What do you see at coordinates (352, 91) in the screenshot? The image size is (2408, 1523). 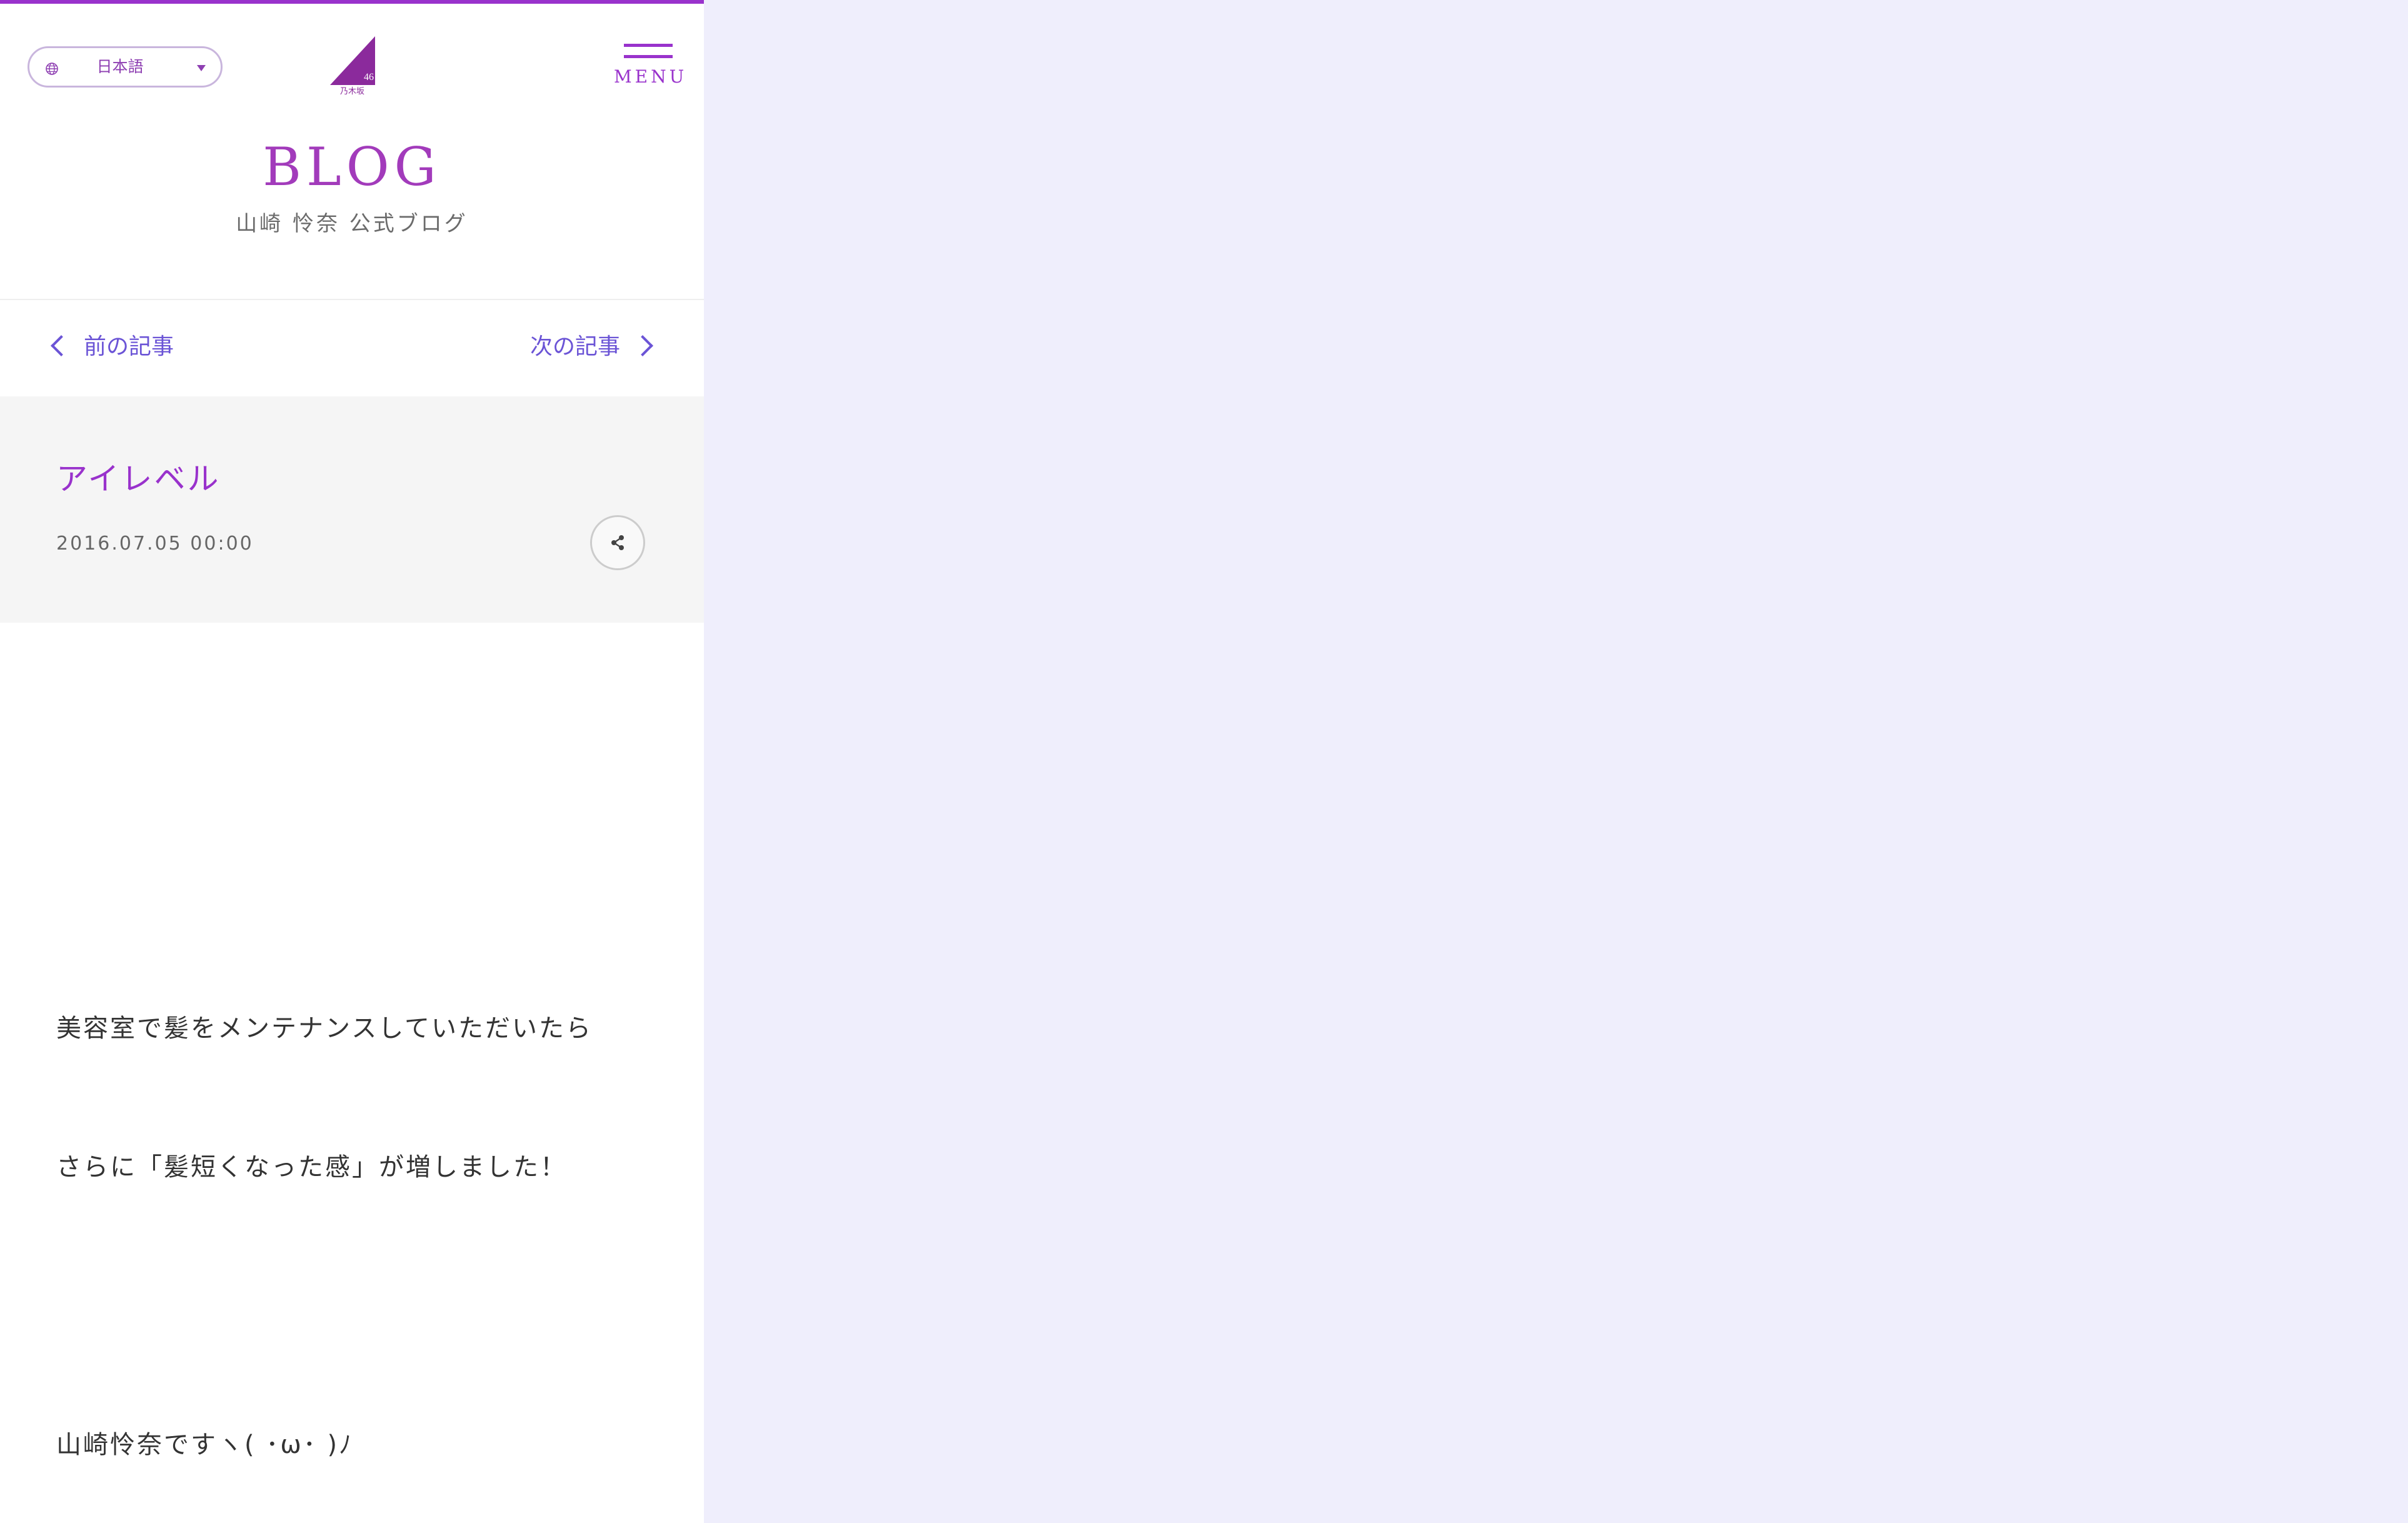 I see `logo-text: 乃木坂` at bounding box center [352, 91].